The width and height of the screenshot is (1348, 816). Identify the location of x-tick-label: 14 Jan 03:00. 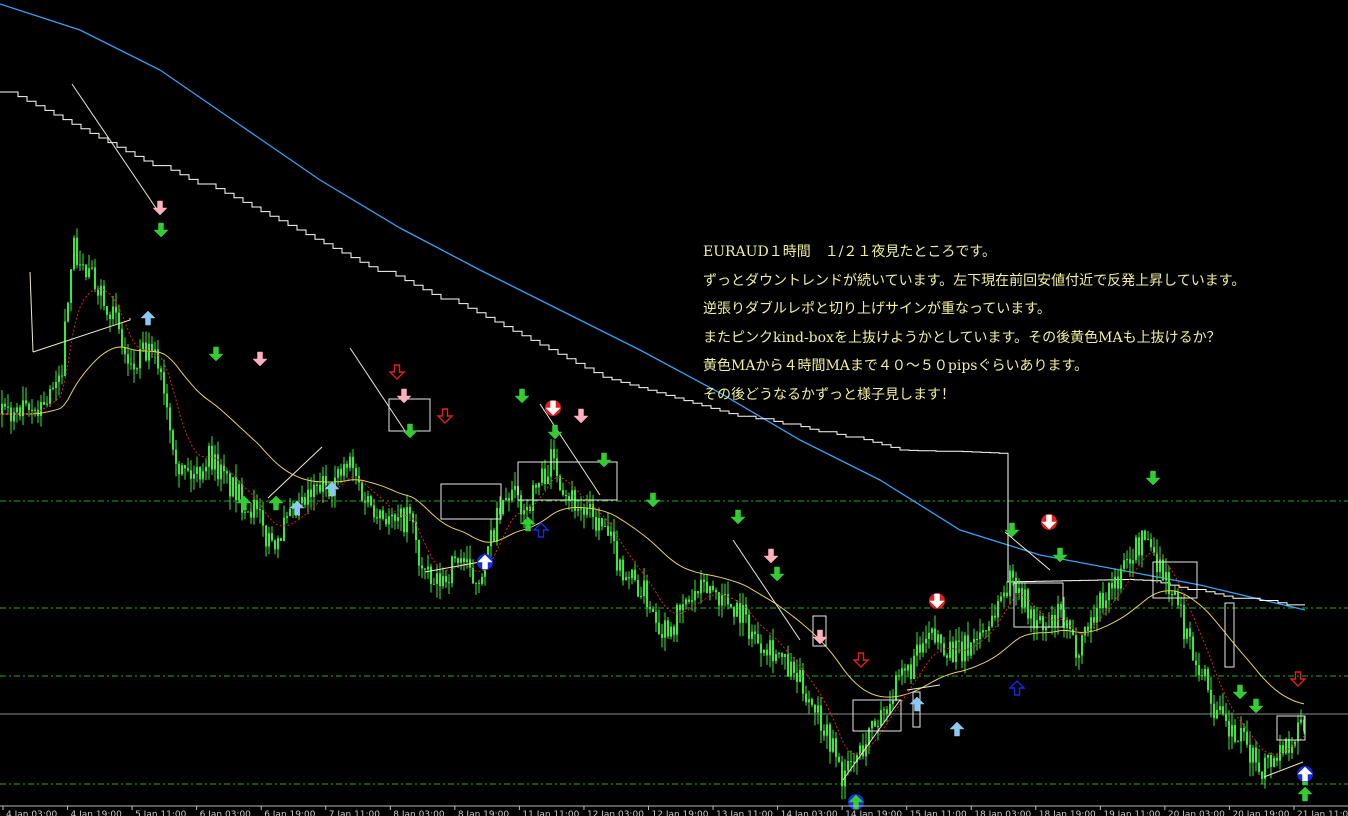
(809, 813).